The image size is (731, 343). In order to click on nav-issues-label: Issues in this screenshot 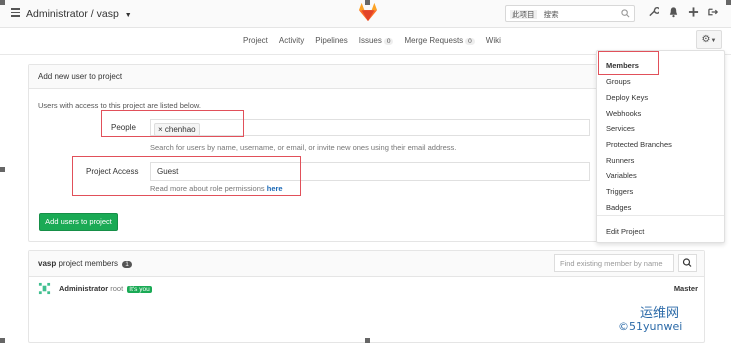, I will do `click(370, 40)`.